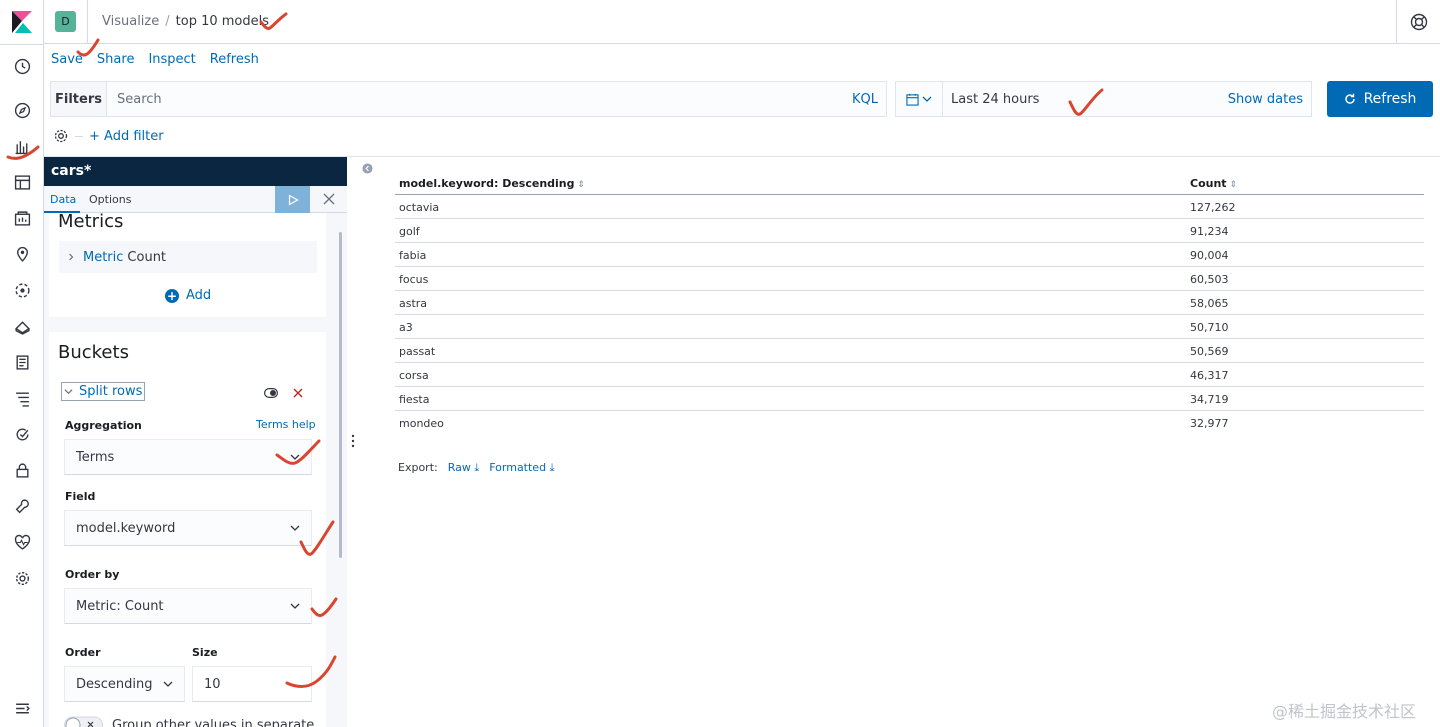 The height and width of the screenshot is (727, 1440). Describe the element at coordinates (22, 434) in the screenshot. I see `uptime-icon` at that location.